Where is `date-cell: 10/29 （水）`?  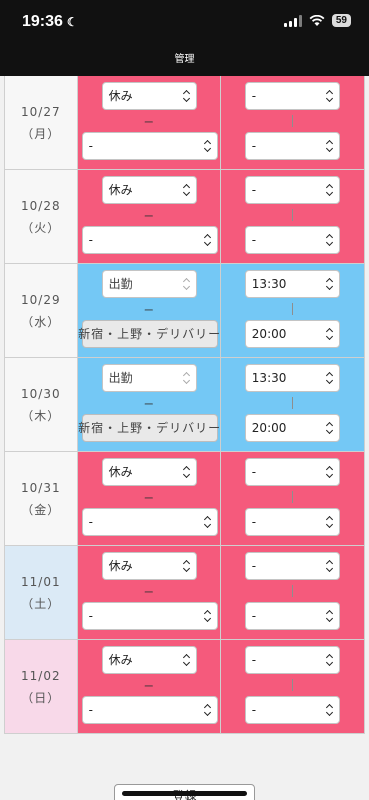 date-cell: 10/29 （水） is located at coordinates (41, 310).